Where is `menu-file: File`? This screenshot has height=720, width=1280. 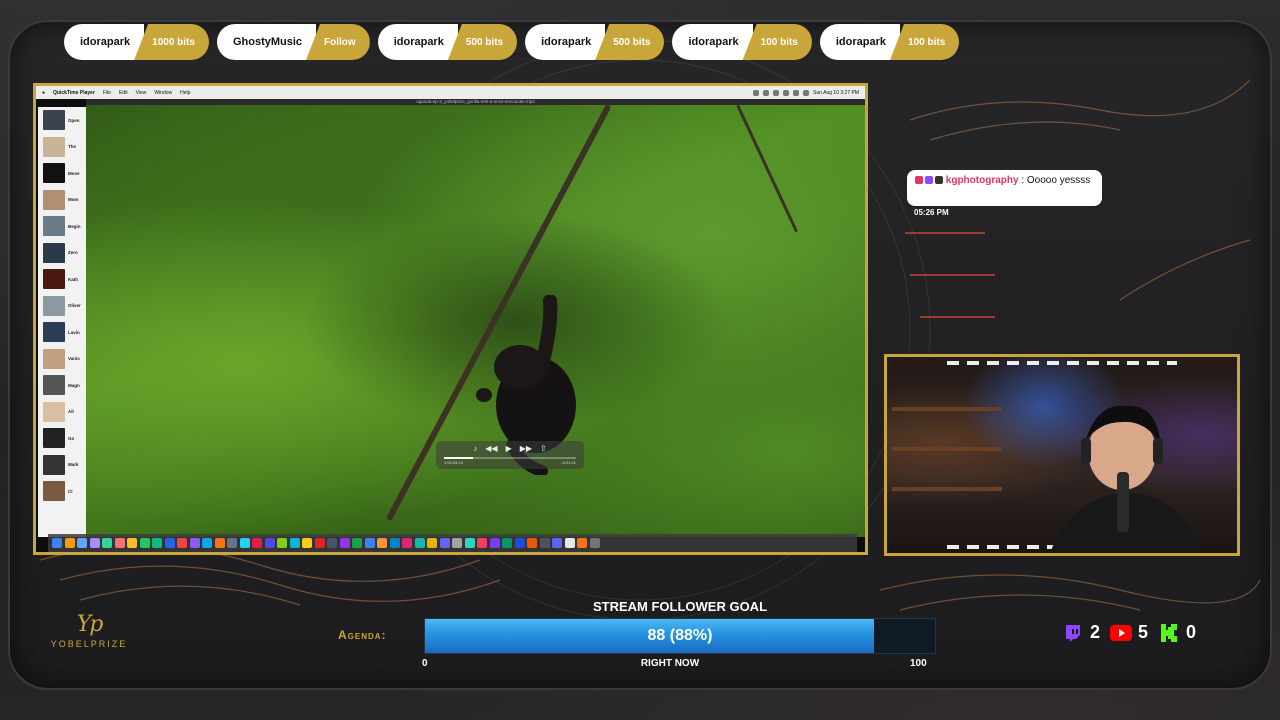
menu-file: File is located at coordinates (107, 93).